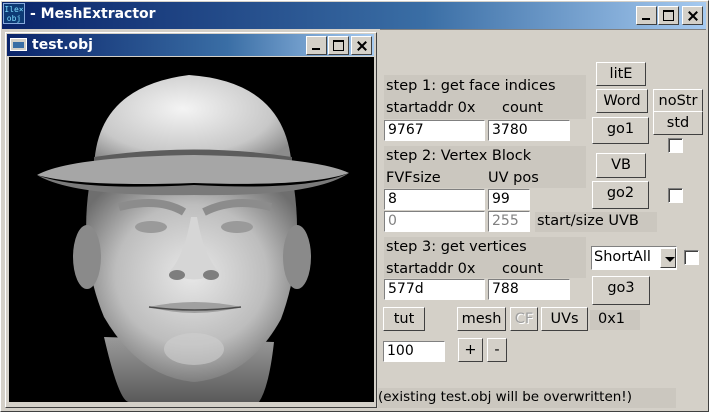 The image size is (709, 412). What do you see at coordinates (456, 247) in the screenshot?
I see `step3-heading: step 3: get vertices` at bounding box center [456, 247].